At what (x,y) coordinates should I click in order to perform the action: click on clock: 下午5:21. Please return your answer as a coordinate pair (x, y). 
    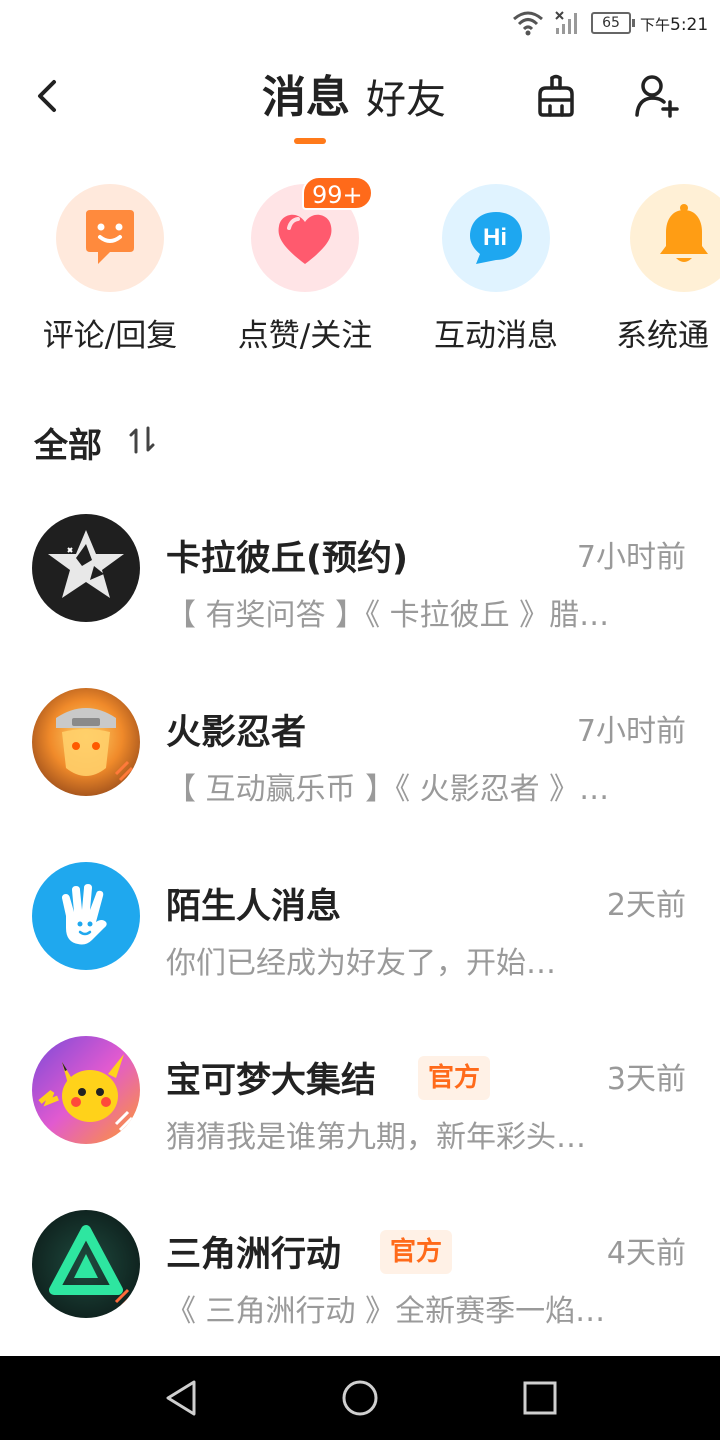
    Looking at the image, I should click on (674, 24).